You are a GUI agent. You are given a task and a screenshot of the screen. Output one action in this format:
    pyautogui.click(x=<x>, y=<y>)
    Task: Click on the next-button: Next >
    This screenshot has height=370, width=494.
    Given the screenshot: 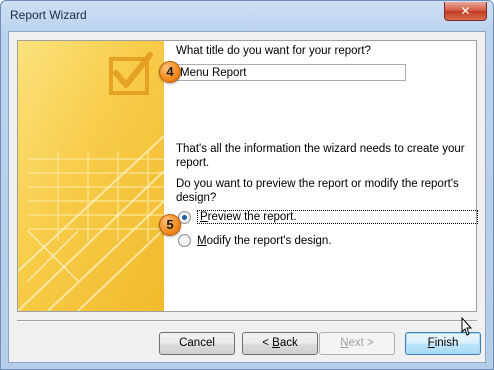 What is the action you would take?
    pyautogui.click(x=357, y=343)
    